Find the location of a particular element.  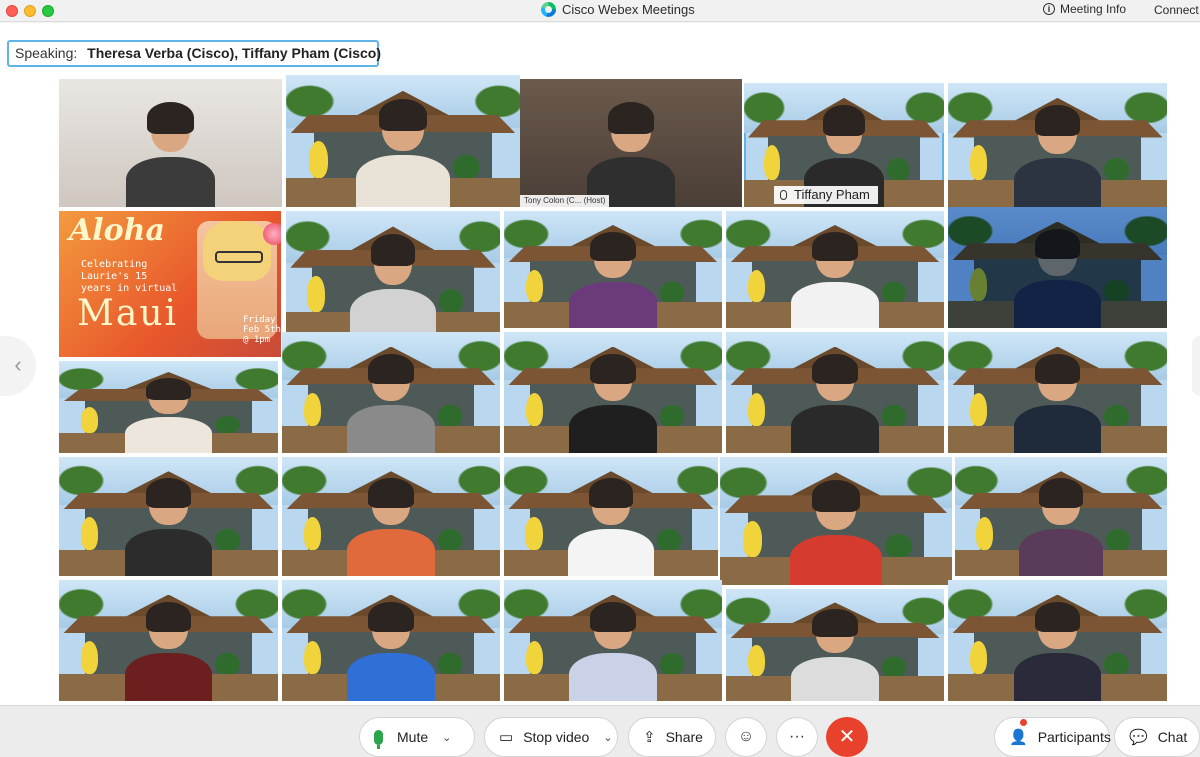

active-speaker-name: Tiffany Pham is located at coordinates (832, 194).